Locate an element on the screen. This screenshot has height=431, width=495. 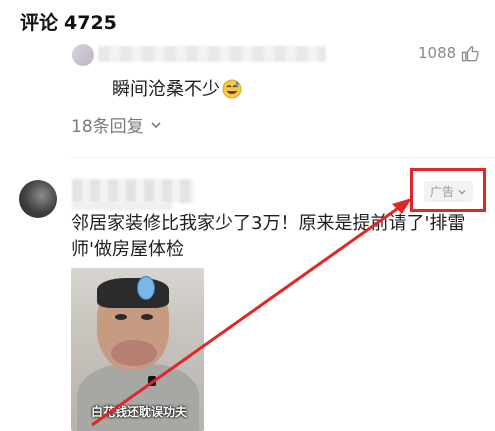
ad-avatar is located at coordinates (38, 199).